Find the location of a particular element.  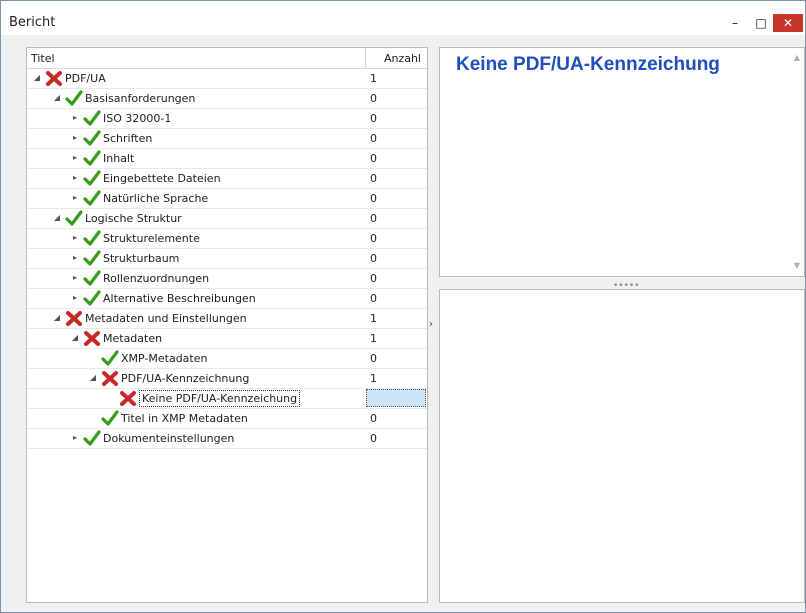

tree-row: Titel in XMP Metadaten 0 is located at coordinates (227, 419).